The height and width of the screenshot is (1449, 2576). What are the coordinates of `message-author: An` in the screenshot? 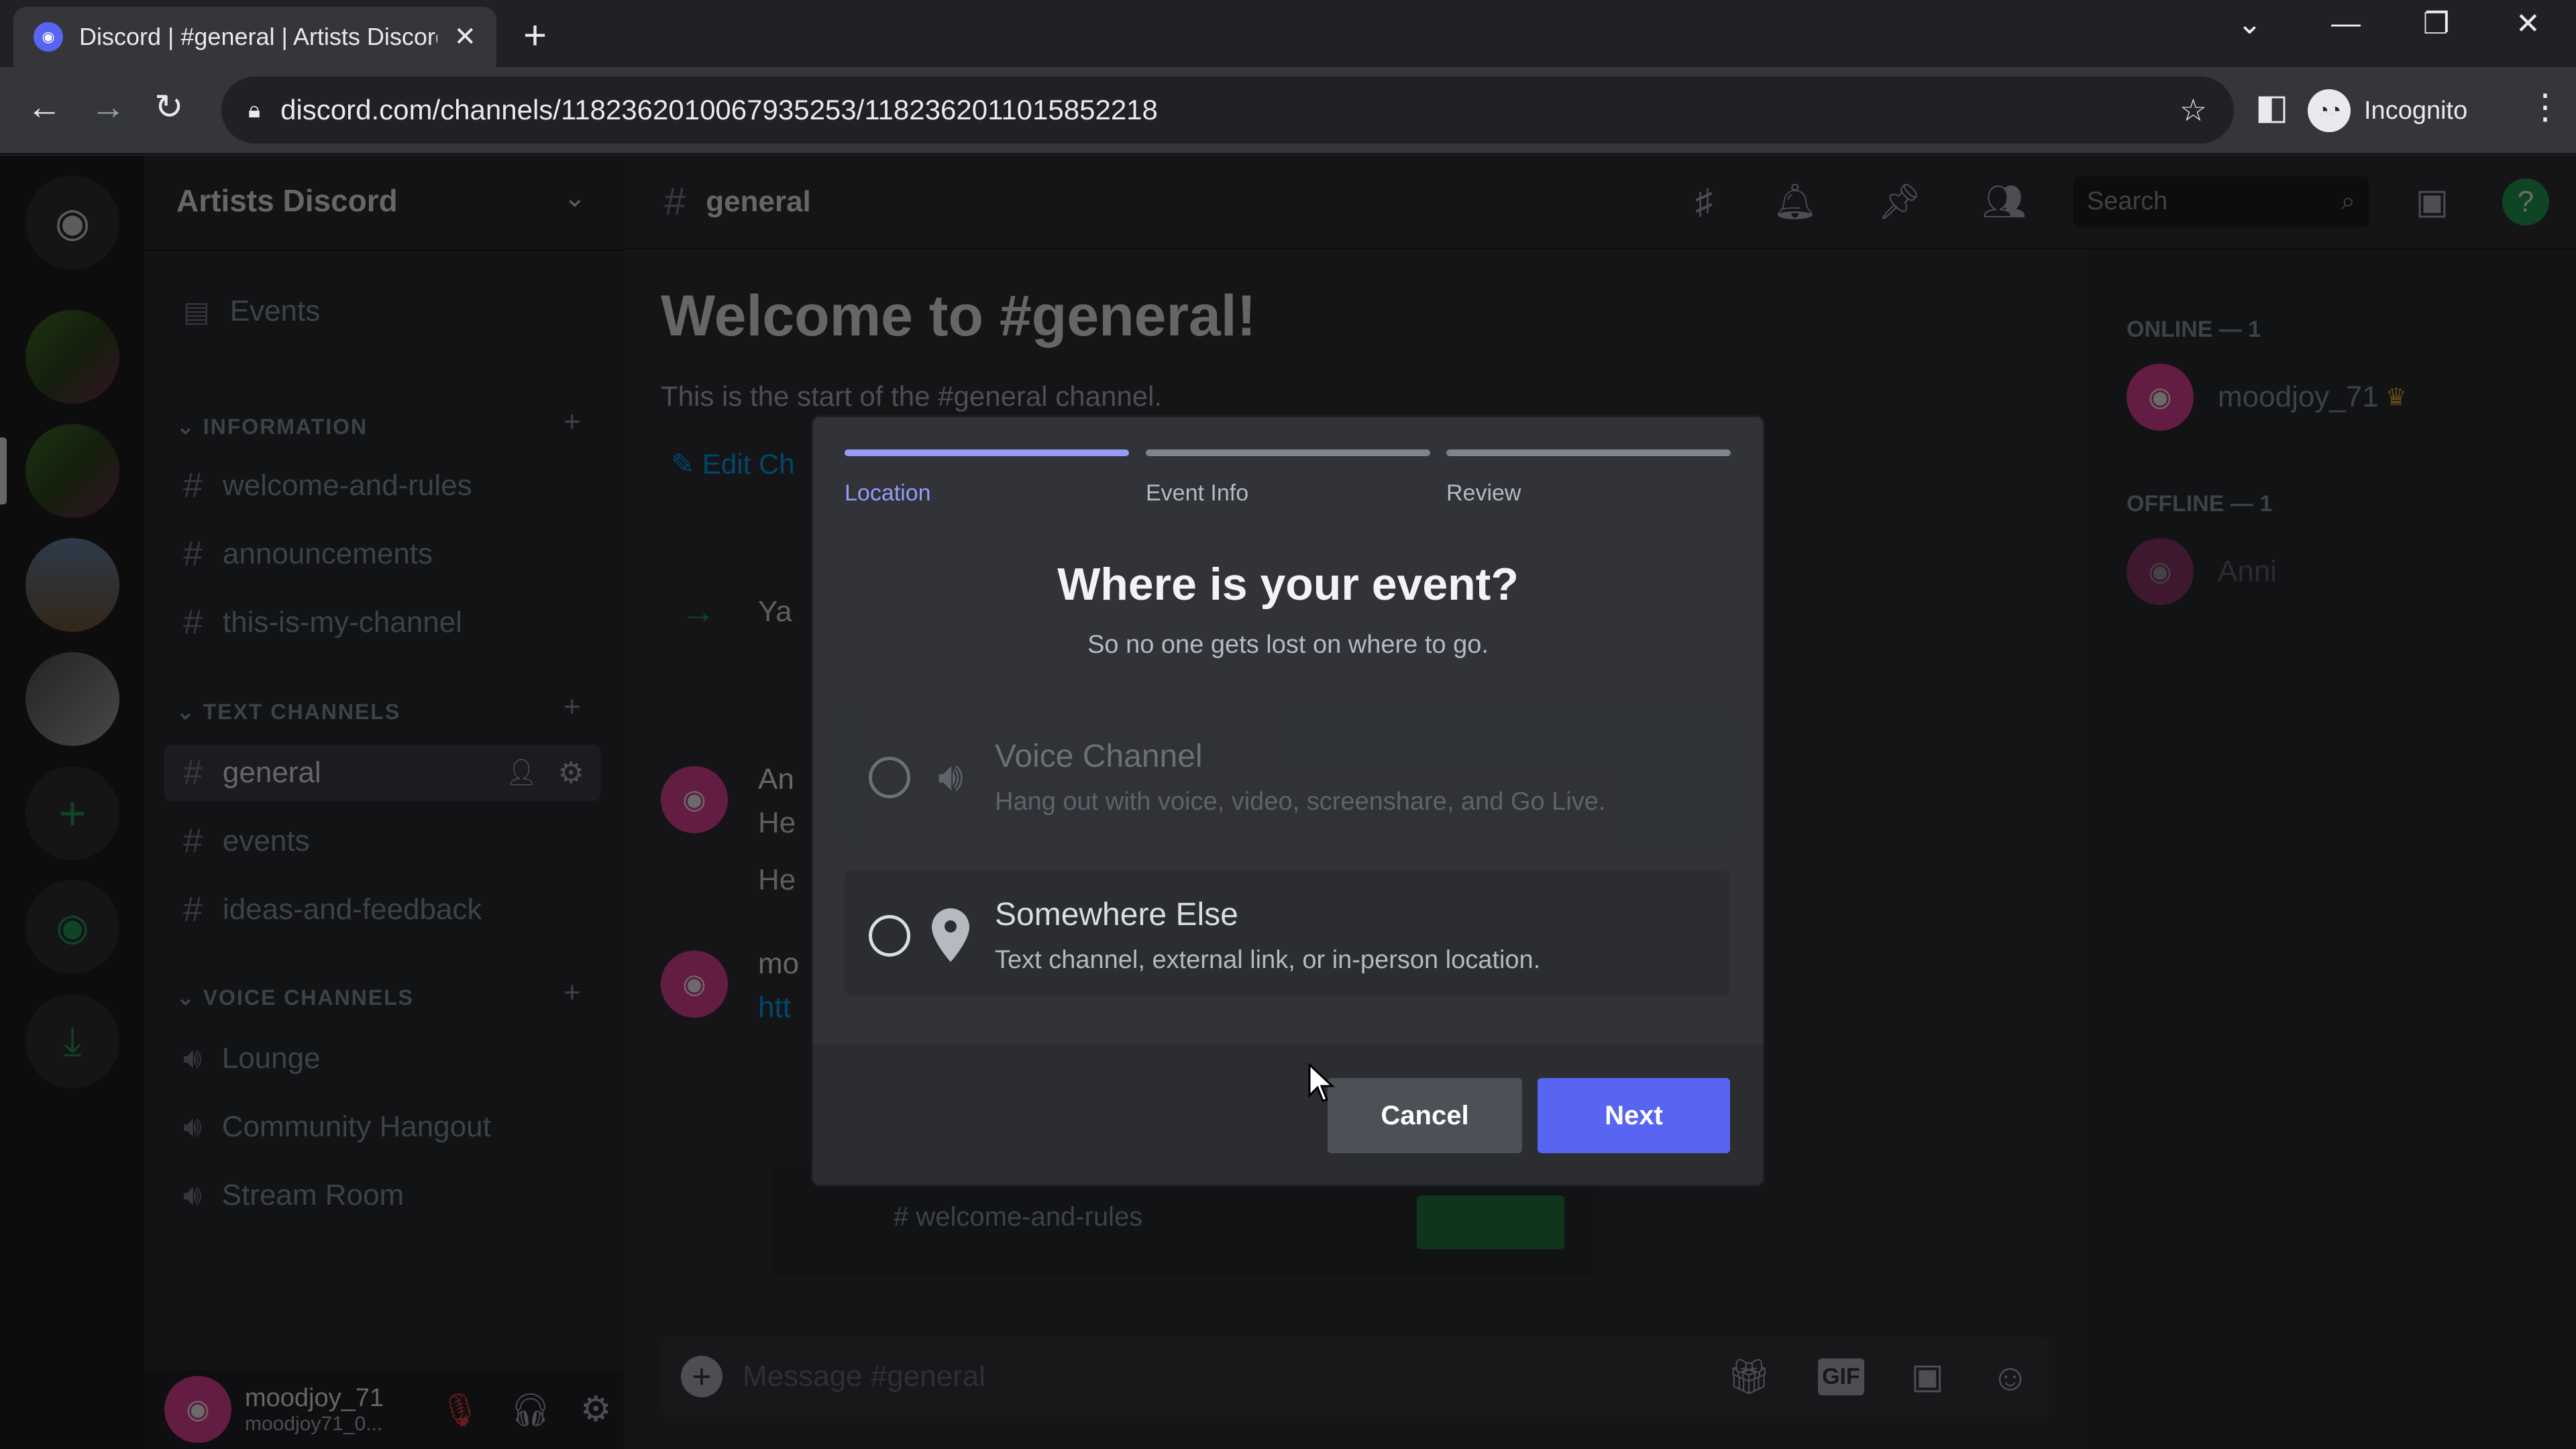 It's located at (776, 779).